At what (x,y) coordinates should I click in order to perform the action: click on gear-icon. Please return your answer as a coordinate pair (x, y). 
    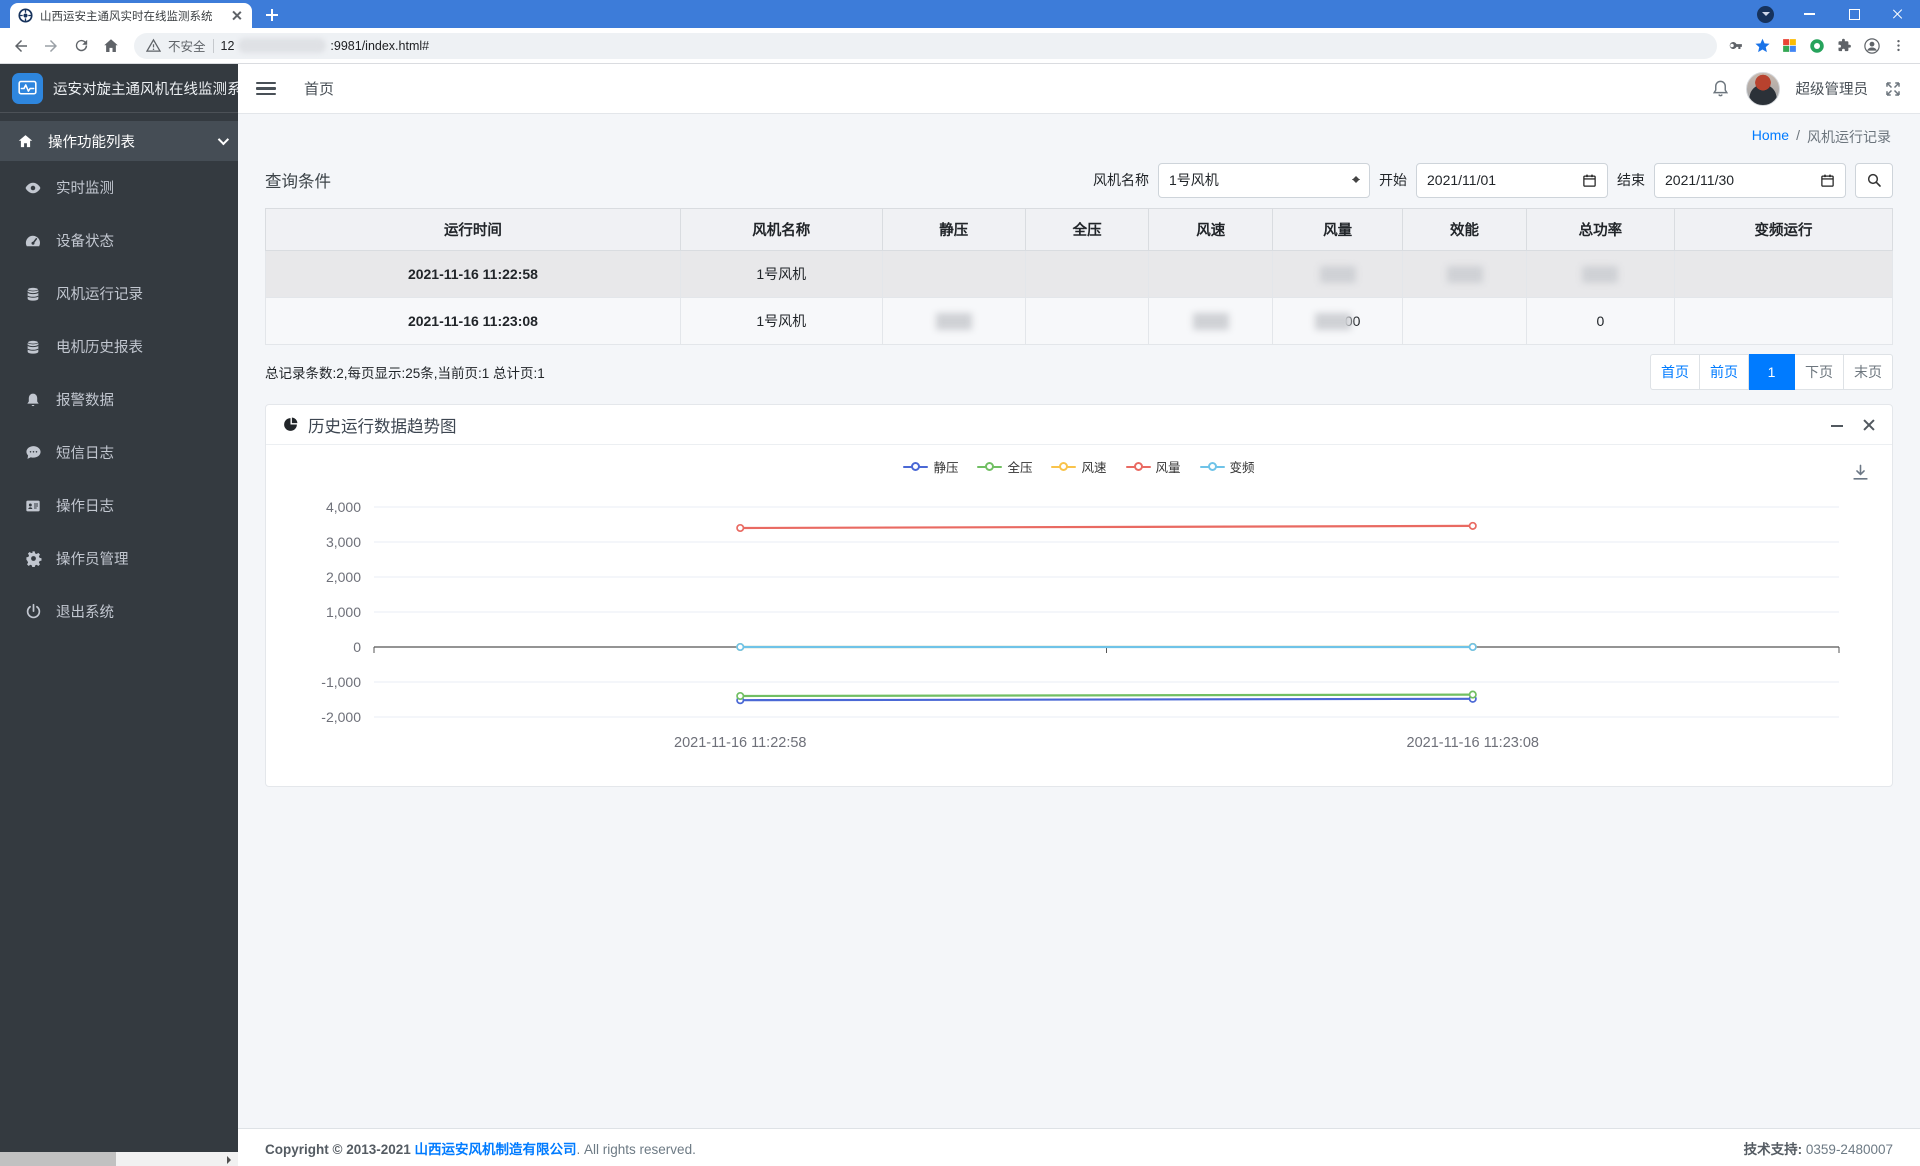
    Looking at the image, I should click on (33, 558).